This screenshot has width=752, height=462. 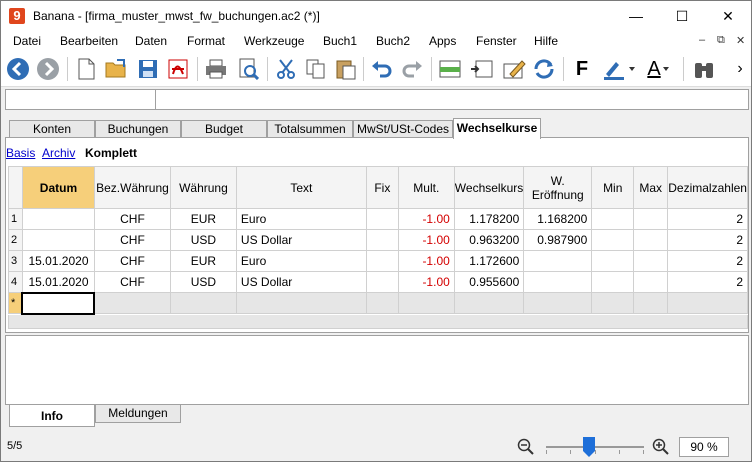 What do you see at coordinates (412, 69) in the screenshot?
I see `redo-icon` at bounding box center [412, 69].